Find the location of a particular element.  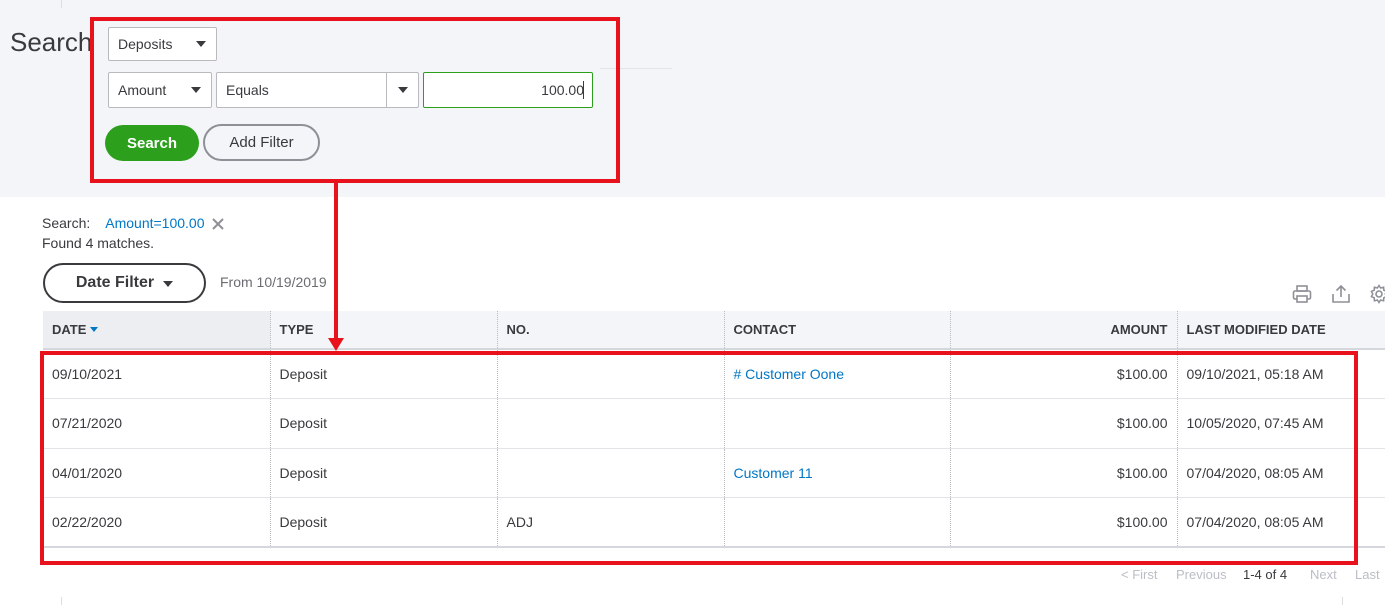

pagination-first: < First is located at coordinates (1139, 574).